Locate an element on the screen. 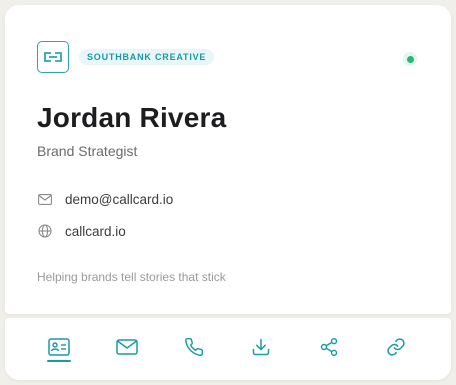 The width and height of the screenshot is (456, 385). download-button is located at coordinates (261, 347).